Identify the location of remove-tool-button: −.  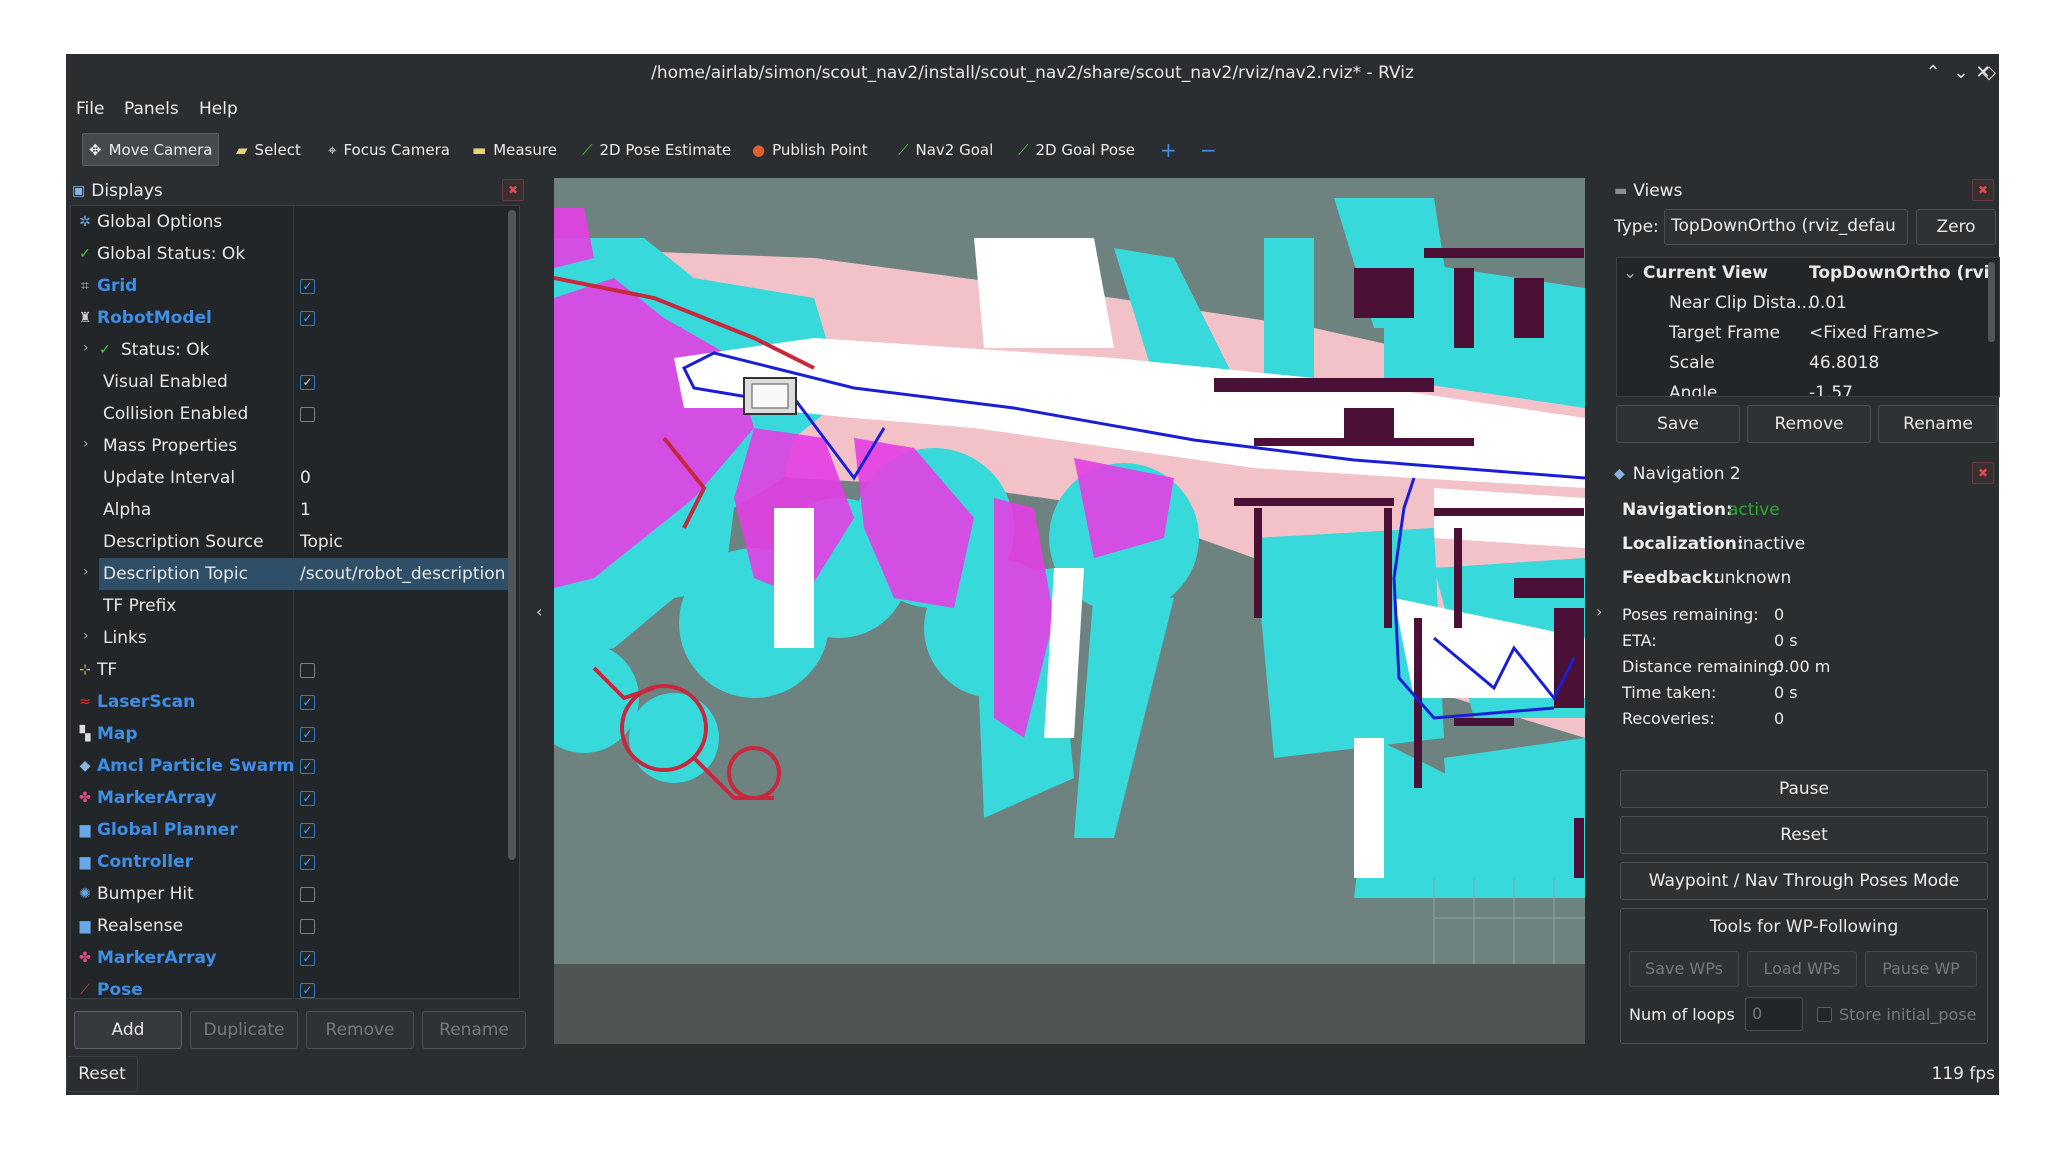
(1208, 149).